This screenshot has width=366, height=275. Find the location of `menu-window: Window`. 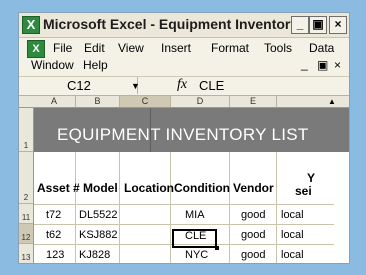

menu-window: Window is located at coordinates (52, 65).